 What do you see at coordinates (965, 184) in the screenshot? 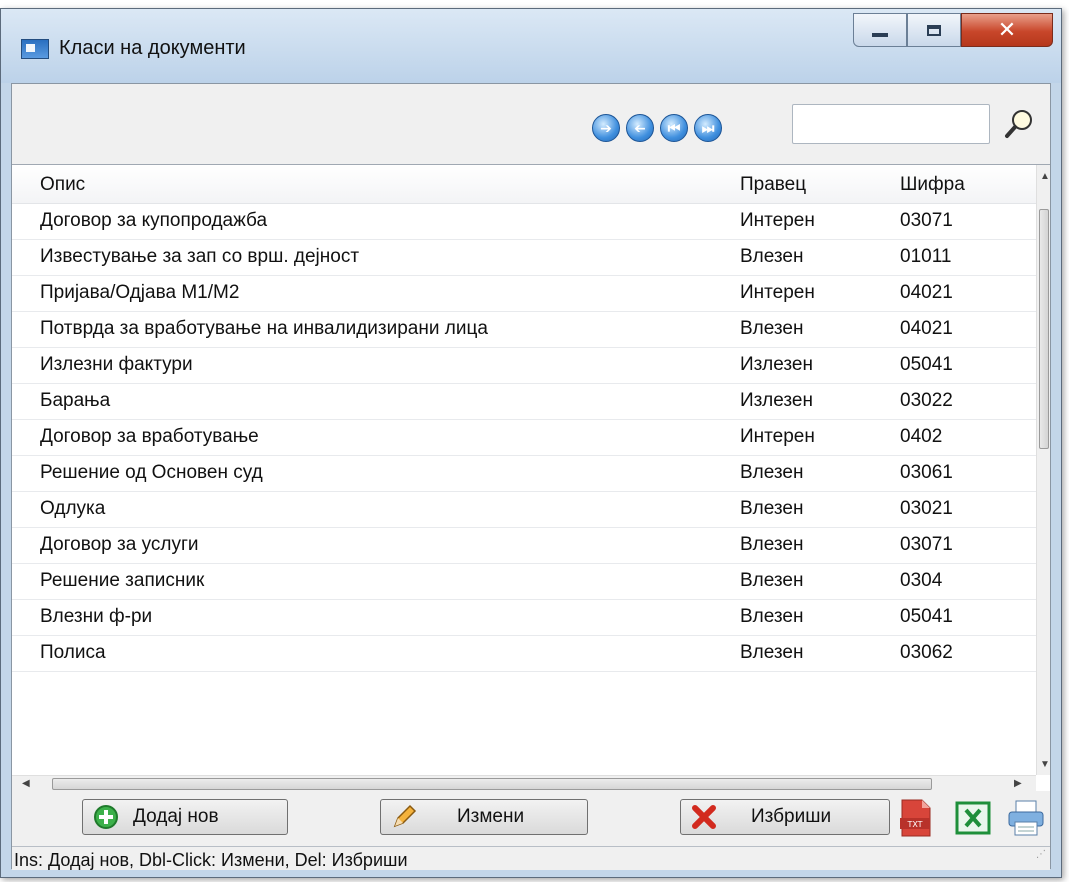
I see `column-header-code: Шифра` at bounding box center [965, 184].